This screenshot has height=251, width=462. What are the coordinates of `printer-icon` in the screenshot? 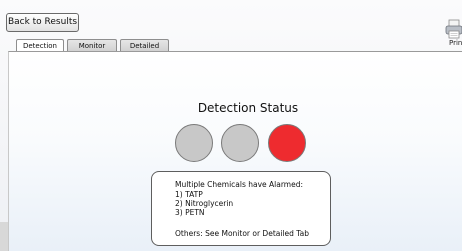 It's located at (453, 29).